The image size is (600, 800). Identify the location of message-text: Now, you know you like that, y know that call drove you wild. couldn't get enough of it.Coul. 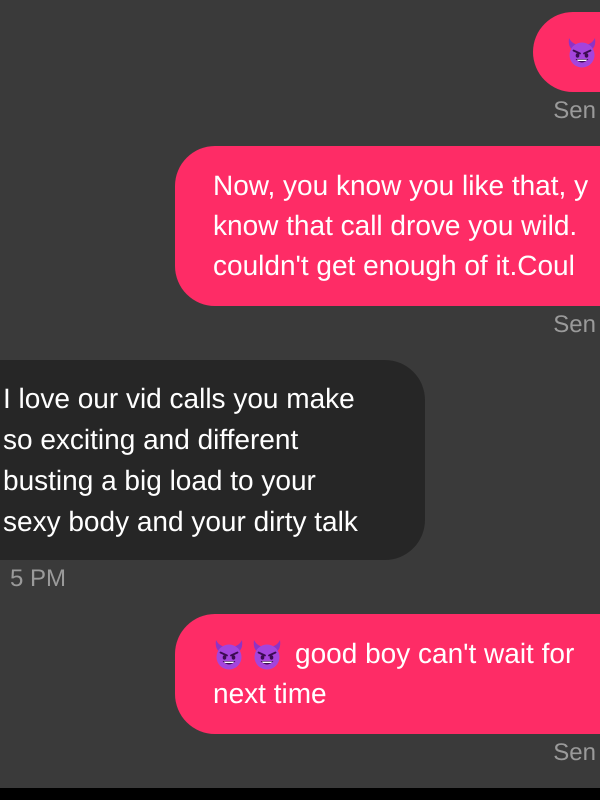
(400, 226).